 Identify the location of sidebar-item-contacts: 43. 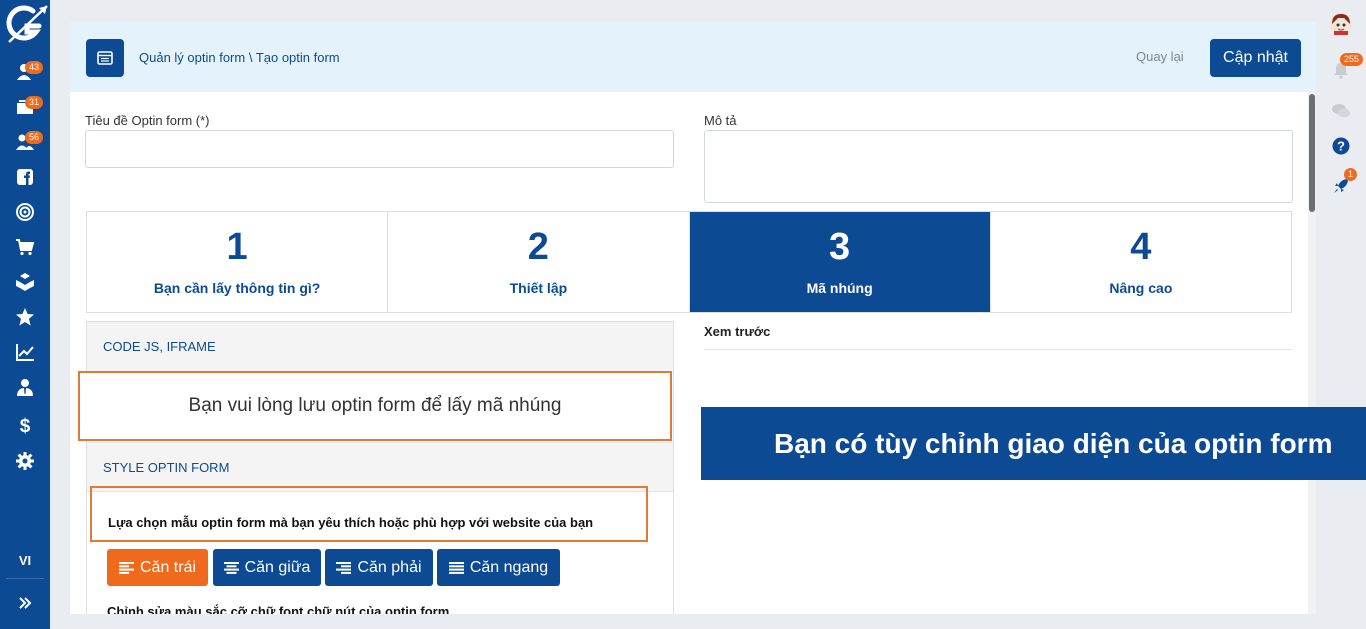
(25, 72).